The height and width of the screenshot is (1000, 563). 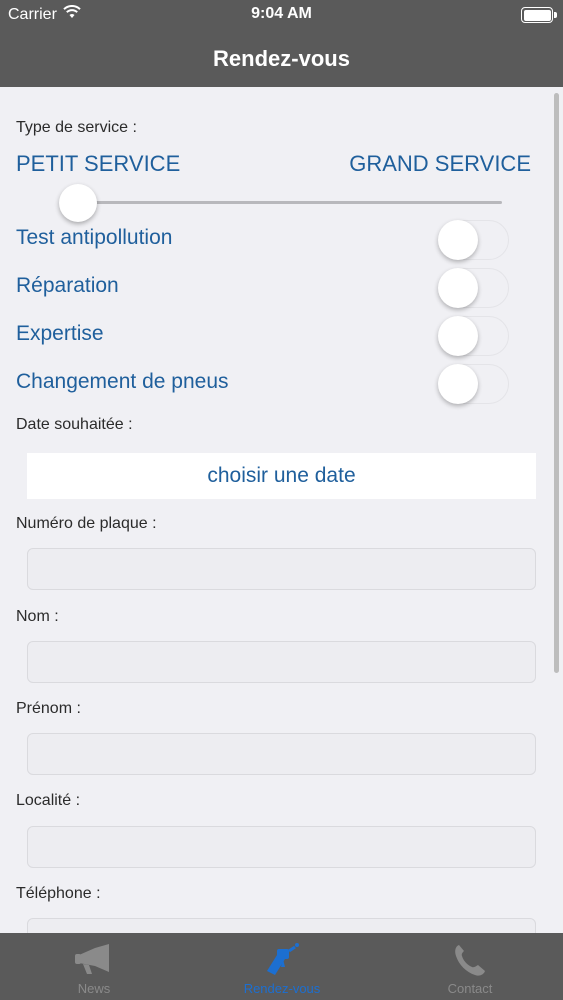 I want to click on option-label: Réparation, so click(x=67, y=285).